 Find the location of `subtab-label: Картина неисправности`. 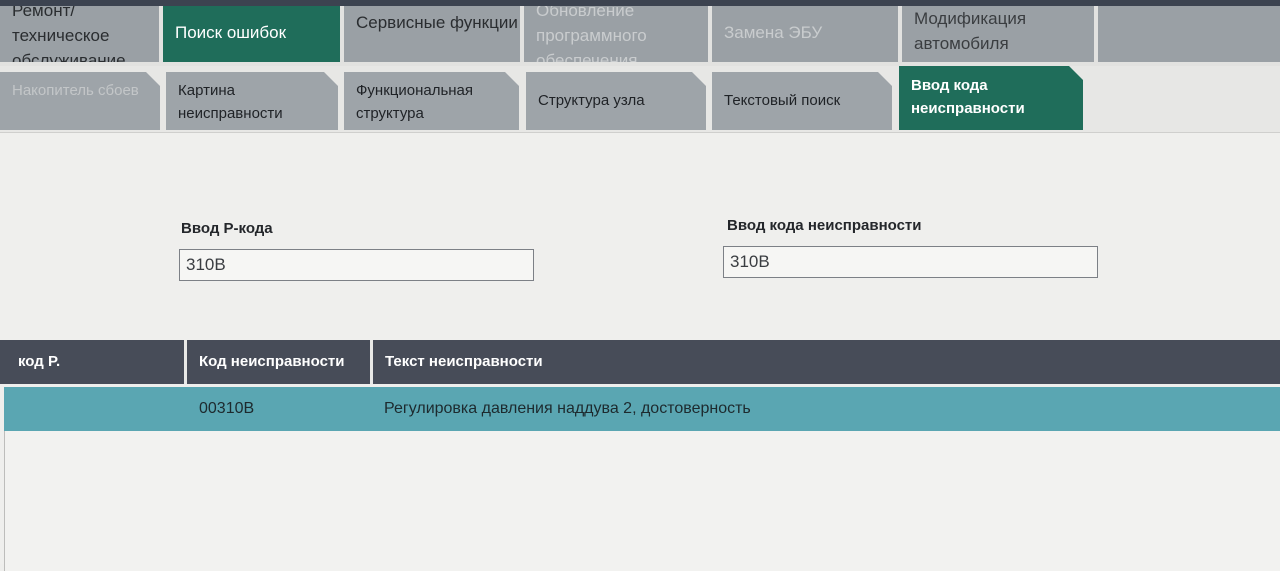

subtab-label: Картина неисправности is located at coordinates (230, 102).